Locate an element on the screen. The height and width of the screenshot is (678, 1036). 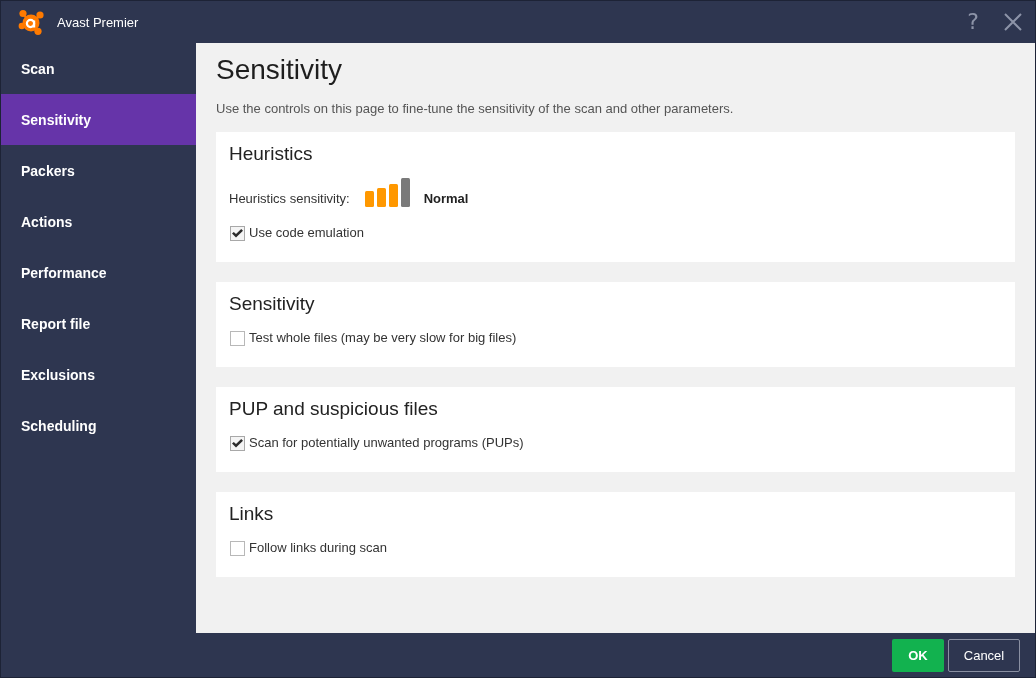
sidebar-item: Scheduling is located at coordinates (98, 425).